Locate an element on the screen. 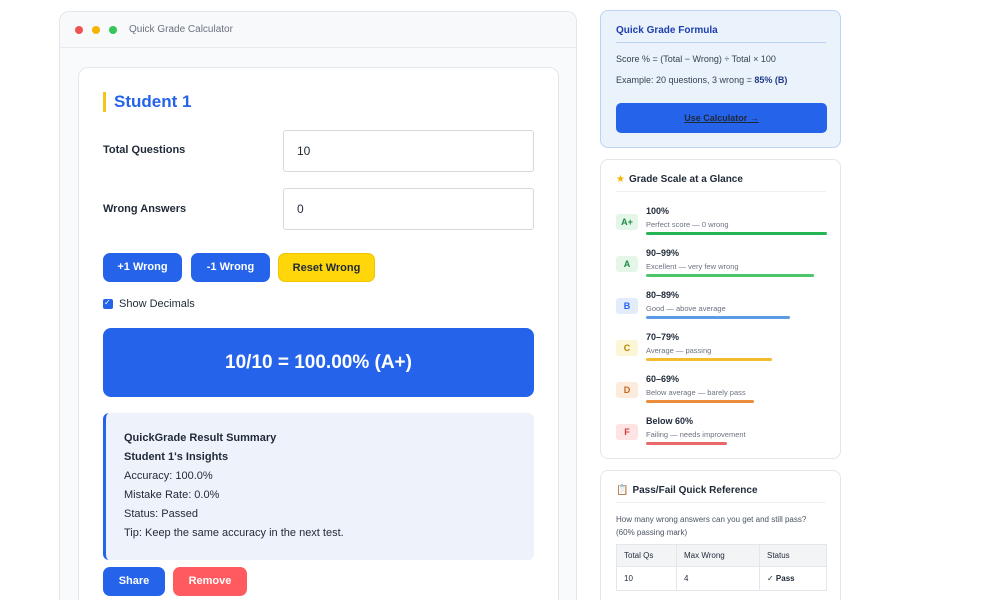 This screenshot has width=993, height=600. table-row: 10 4 ✓ Pass is located at coordinates (721, 578).